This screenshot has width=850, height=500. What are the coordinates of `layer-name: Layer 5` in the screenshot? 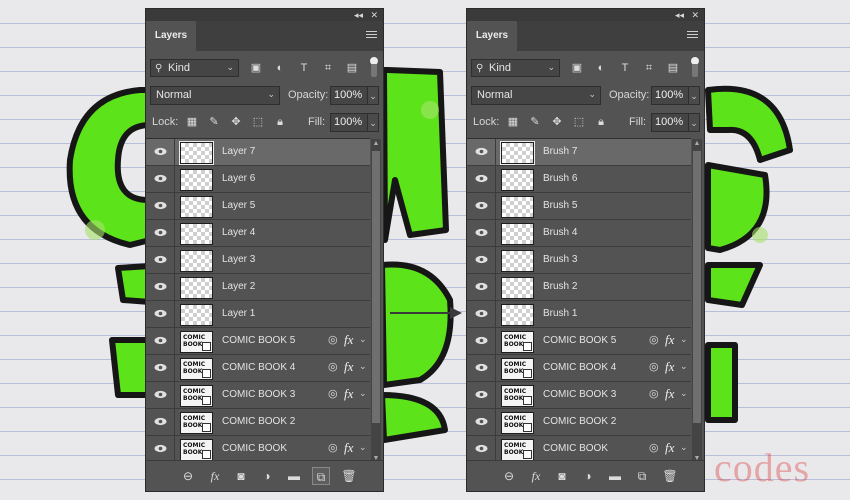 It's located at (238, 205).